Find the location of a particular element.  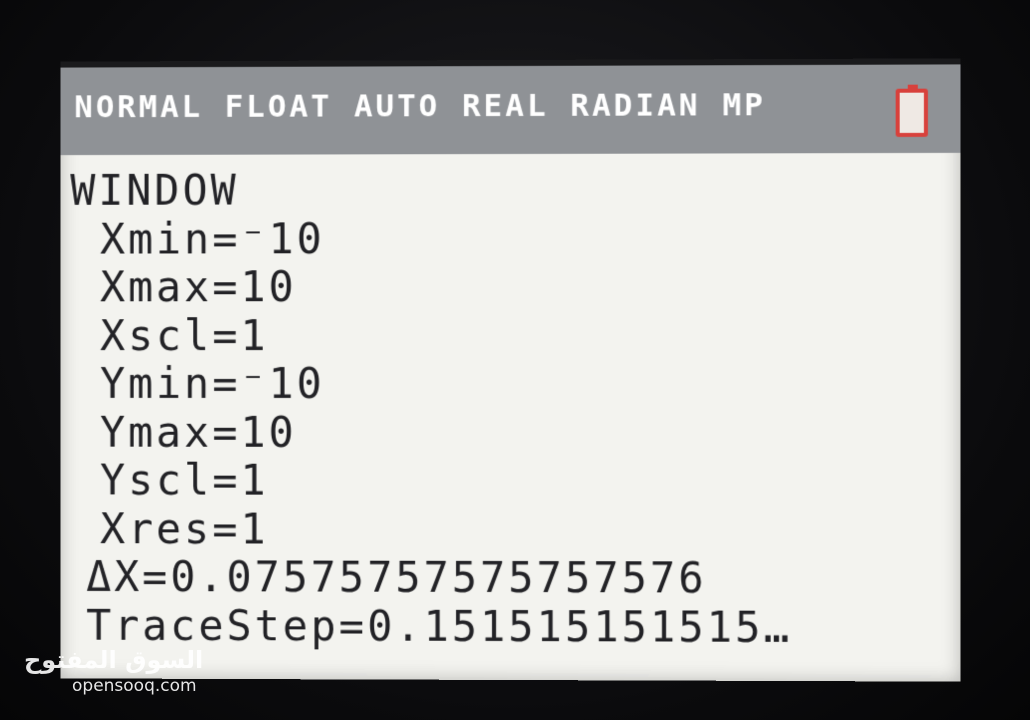

setting-name: Xres is located at coordinates (156, 528).